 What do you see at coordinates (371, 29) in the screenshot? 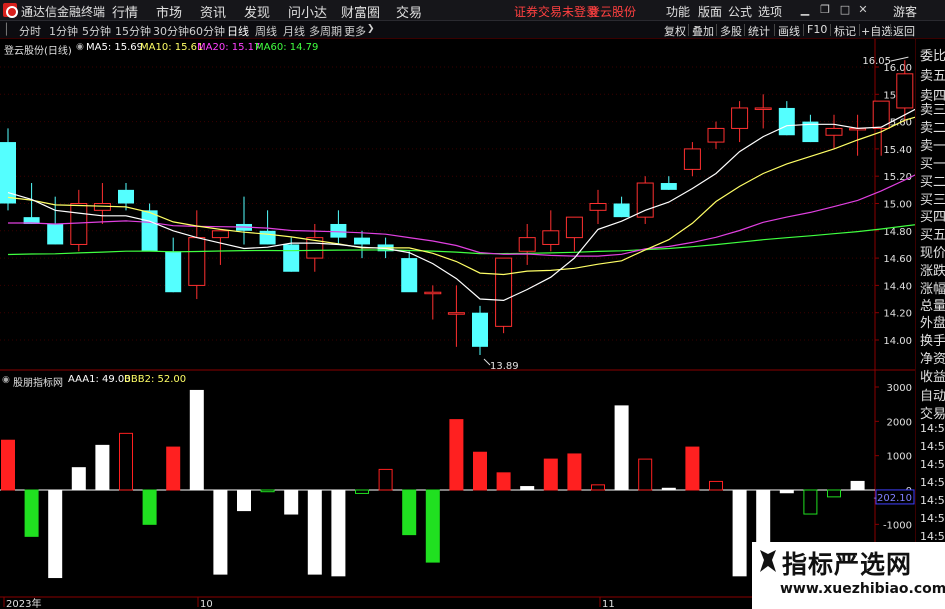
I see `more-arrow-icon: ❯` at bounding box center [371, 29].